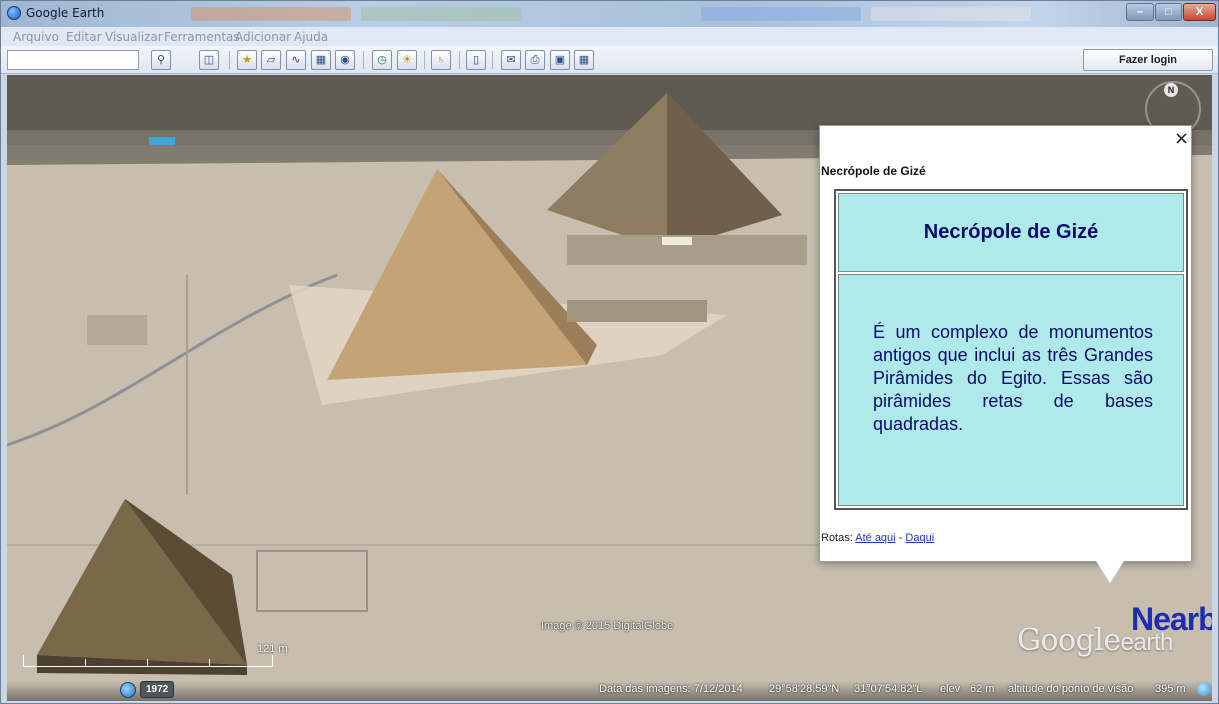 The image size is (1219, 704). What do you see at coordinates (1181, 139) in the screenshot?
I see `close-balloon-icon: ×` at bounding box center [1181, 139].